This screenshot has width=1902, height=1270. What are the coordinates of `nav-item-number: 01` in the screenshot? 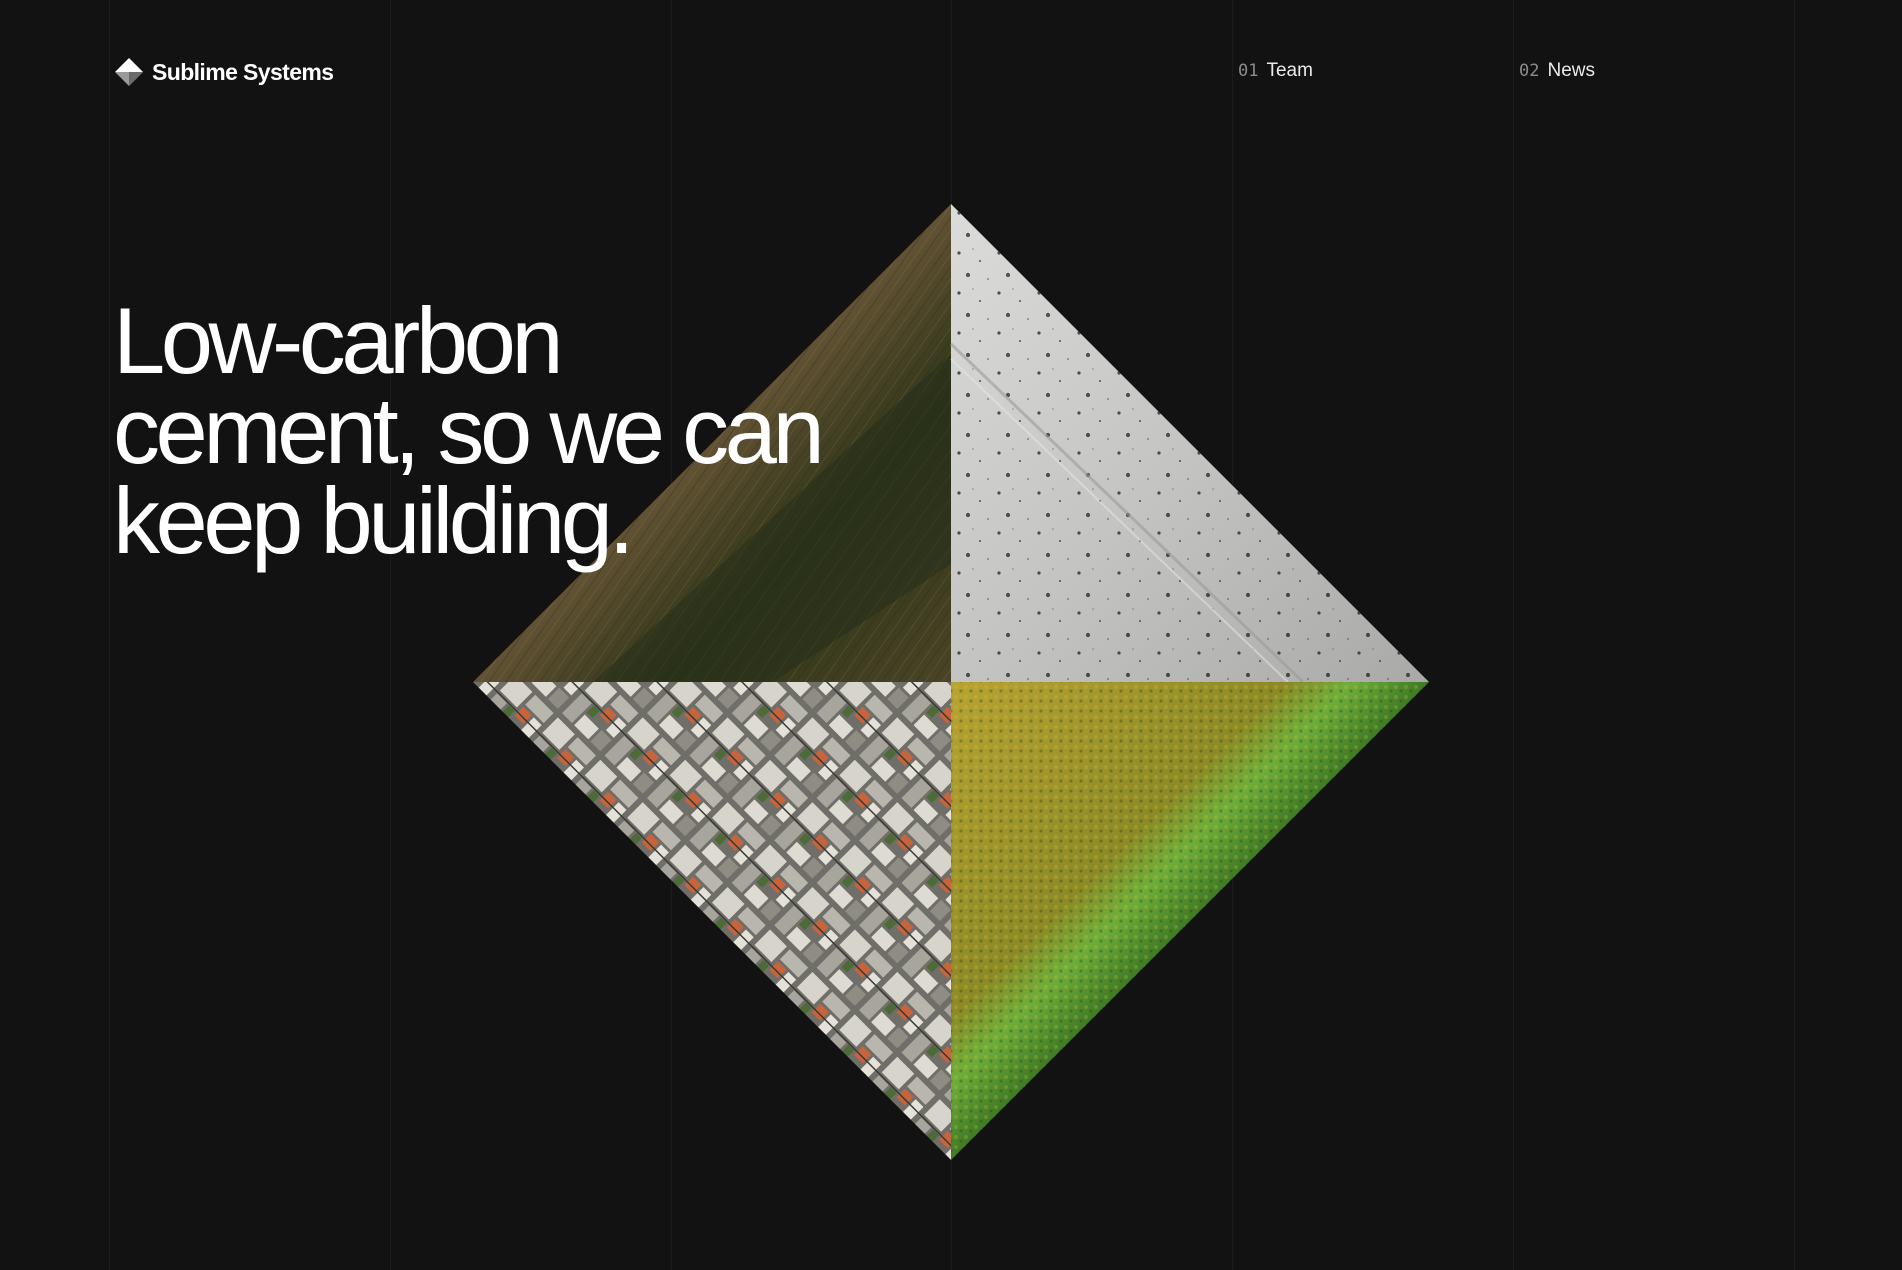 It's located at (1248, 71).